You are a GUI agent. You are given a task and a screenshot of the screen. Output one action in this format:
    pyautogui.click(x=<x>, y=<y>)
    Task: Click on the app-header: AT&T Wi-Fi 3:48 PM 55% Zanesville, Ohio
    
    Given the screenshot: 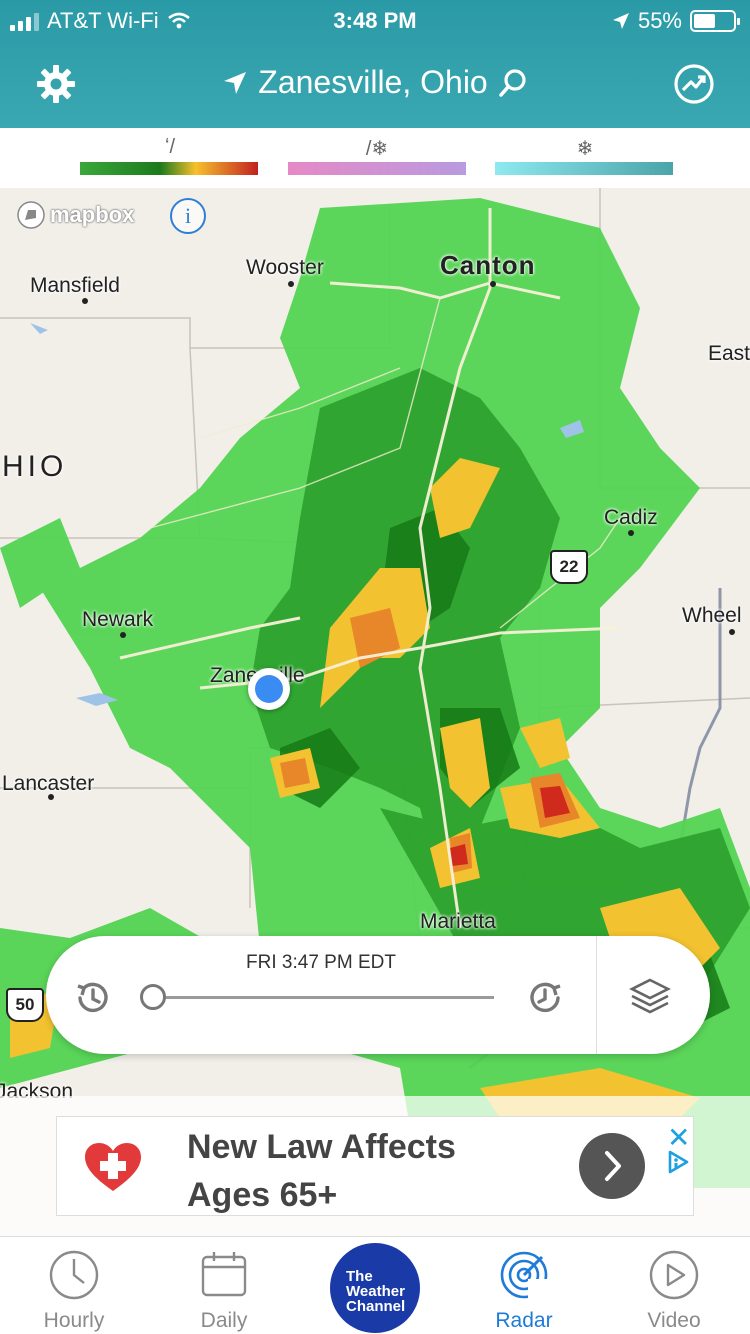 What is the action you would take?
    pyautogui.click(x=375, y=64)
    